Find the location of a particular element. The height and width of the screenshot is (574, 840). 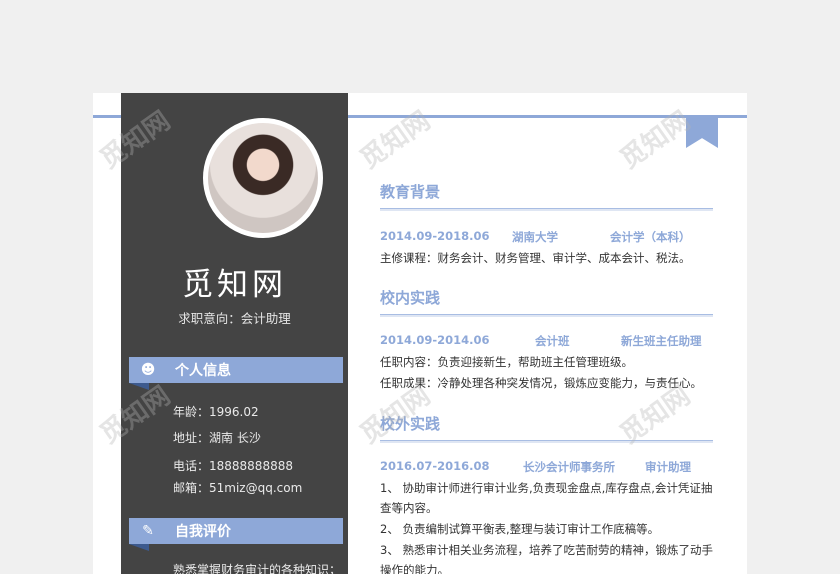

personal-info-title: 个人信息 is located at coordinates (203, 371).